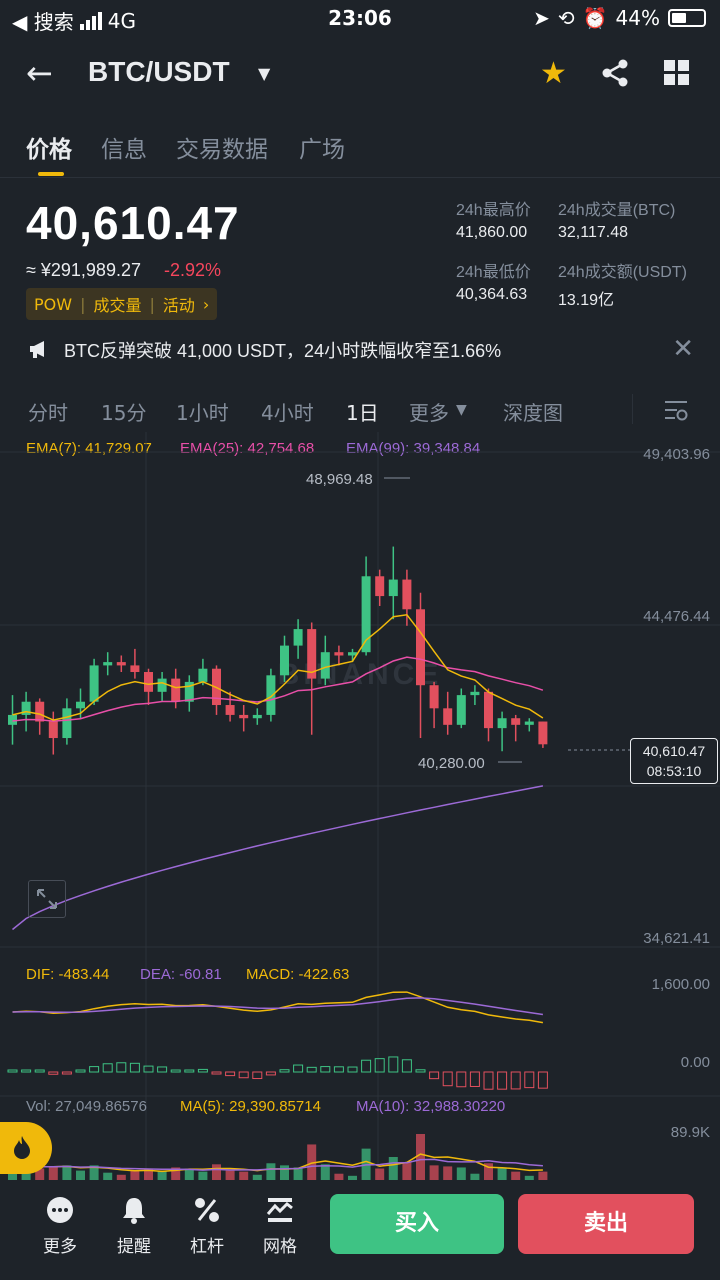 This screenshot has height=1280, width=720. What do you see at coordinates (417, 1224) in the screenshot?
I see `buy-button: 买入` at bounding box center [417, 1224].